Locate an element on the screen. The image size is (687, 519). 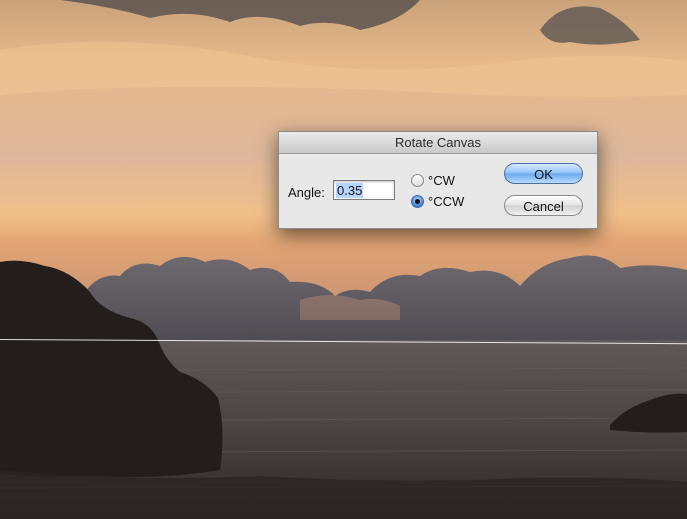
dialog-titlebar: Rotate Canvas is located at coordinates (438, 143).